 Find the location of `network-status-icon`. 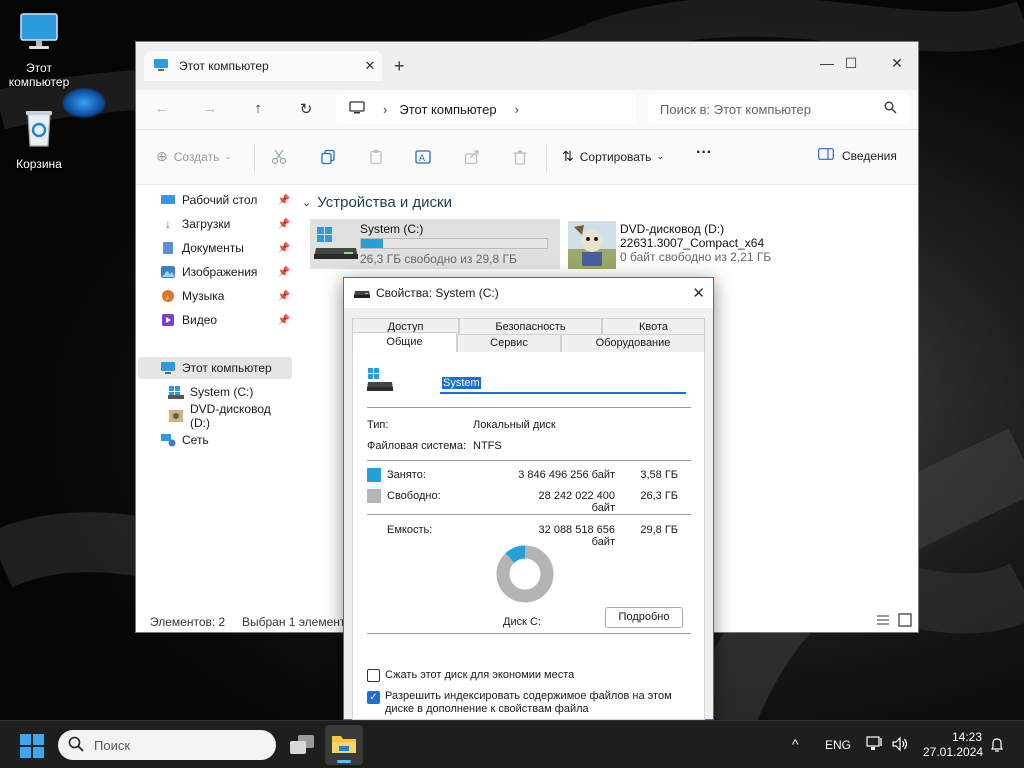

network-status-icon is located at coordinates (875, 745).